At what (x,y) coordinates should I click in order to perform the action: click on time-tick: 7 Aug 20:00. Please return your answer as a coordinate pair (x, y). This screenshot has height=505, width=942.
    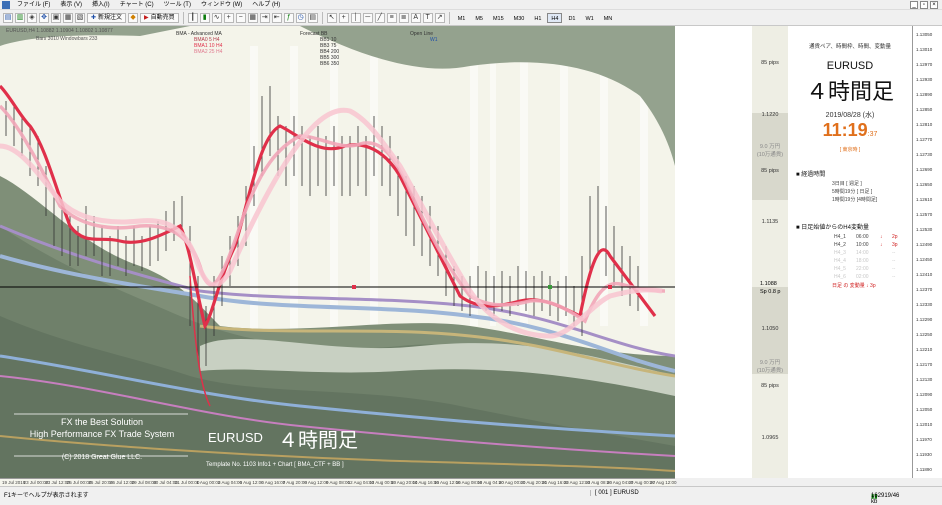
    Looking at the image, I should click on (294, 482).